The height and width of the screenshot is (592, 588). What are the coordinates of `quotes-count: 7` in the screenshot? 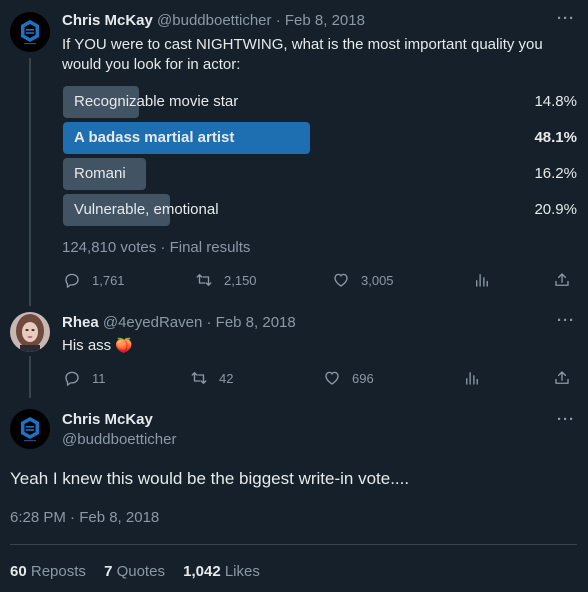 It's located at (108, 571).